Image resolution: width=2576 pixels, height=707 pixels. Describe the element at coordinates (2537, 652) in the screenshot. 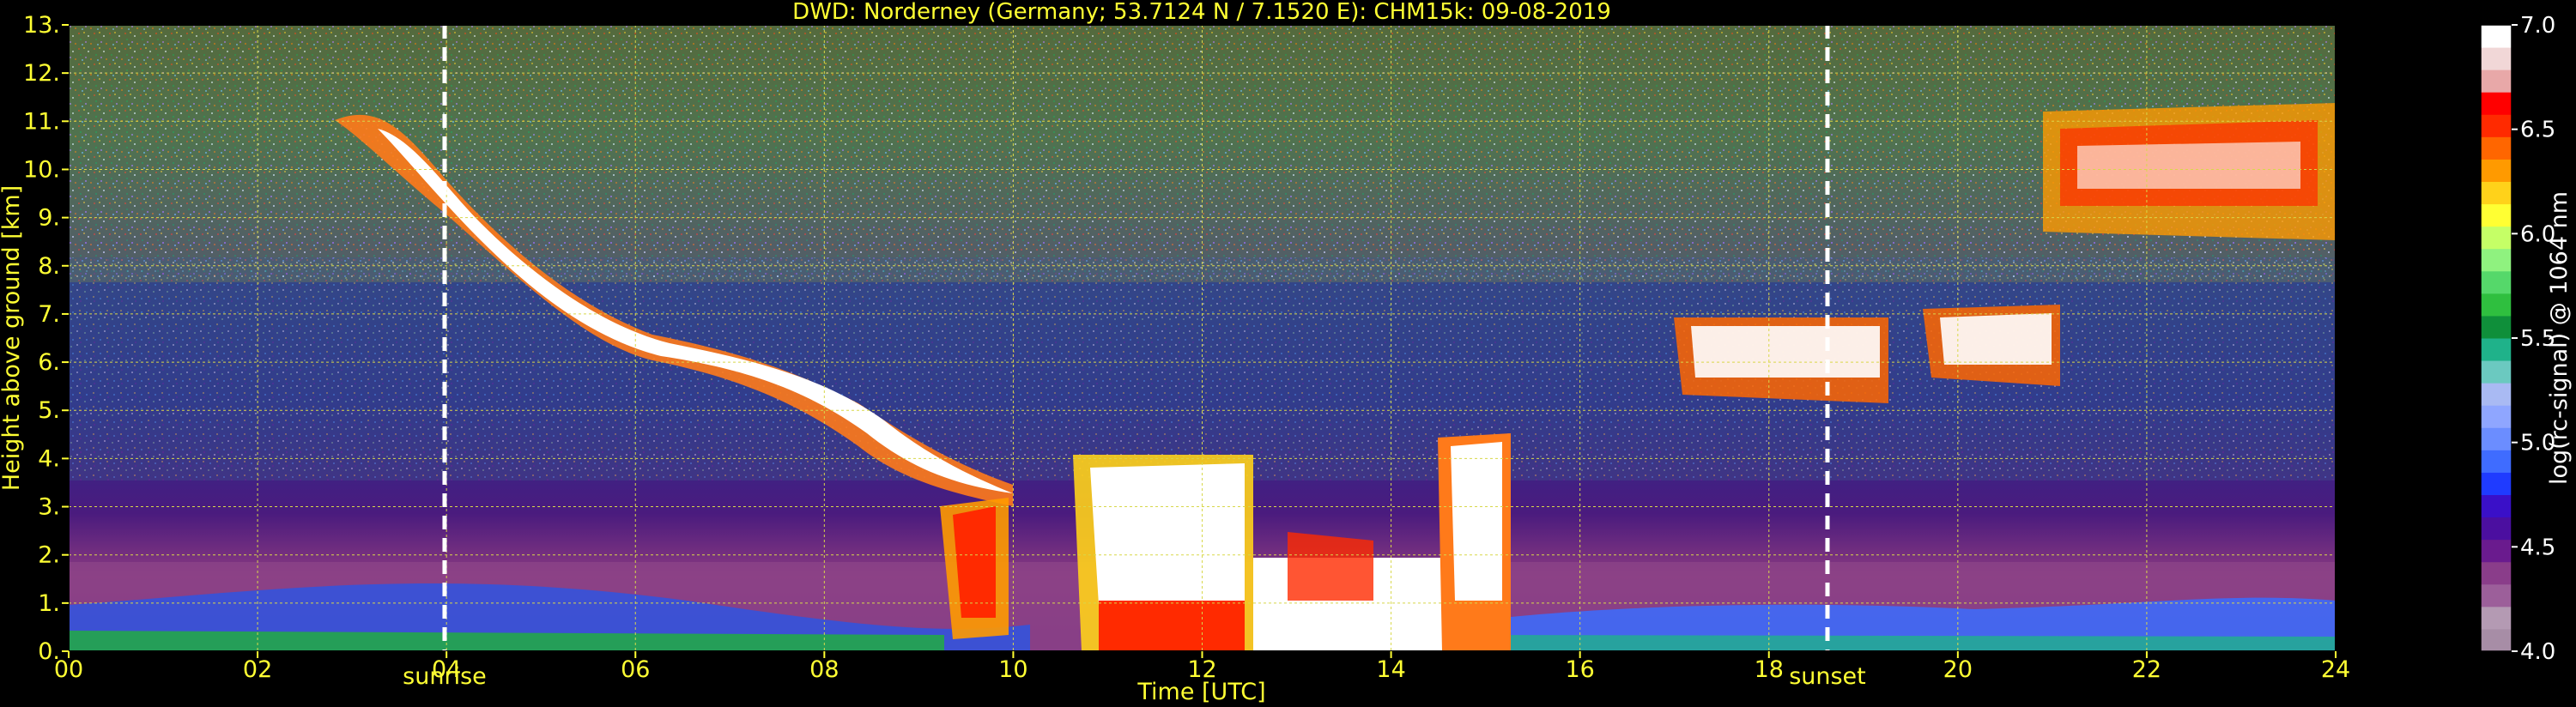

I see `colorbar-tick-label: 4.0` at that location.